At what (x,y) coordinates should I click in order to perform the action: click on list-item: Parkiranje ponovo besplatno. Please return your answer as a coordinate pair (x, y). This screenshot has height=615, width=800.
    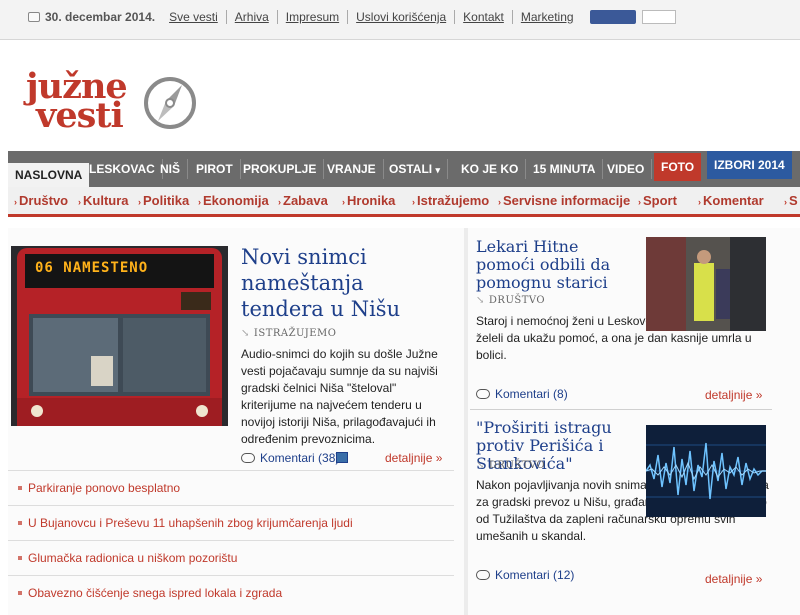
    Looking at the image, I should click on (231, 487).